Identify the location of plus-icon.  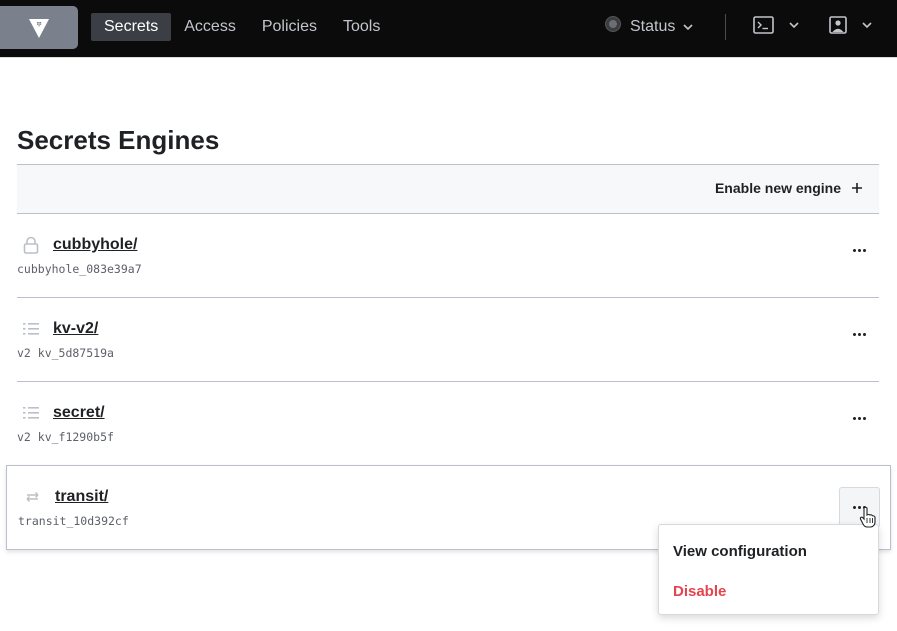
(857, 188).